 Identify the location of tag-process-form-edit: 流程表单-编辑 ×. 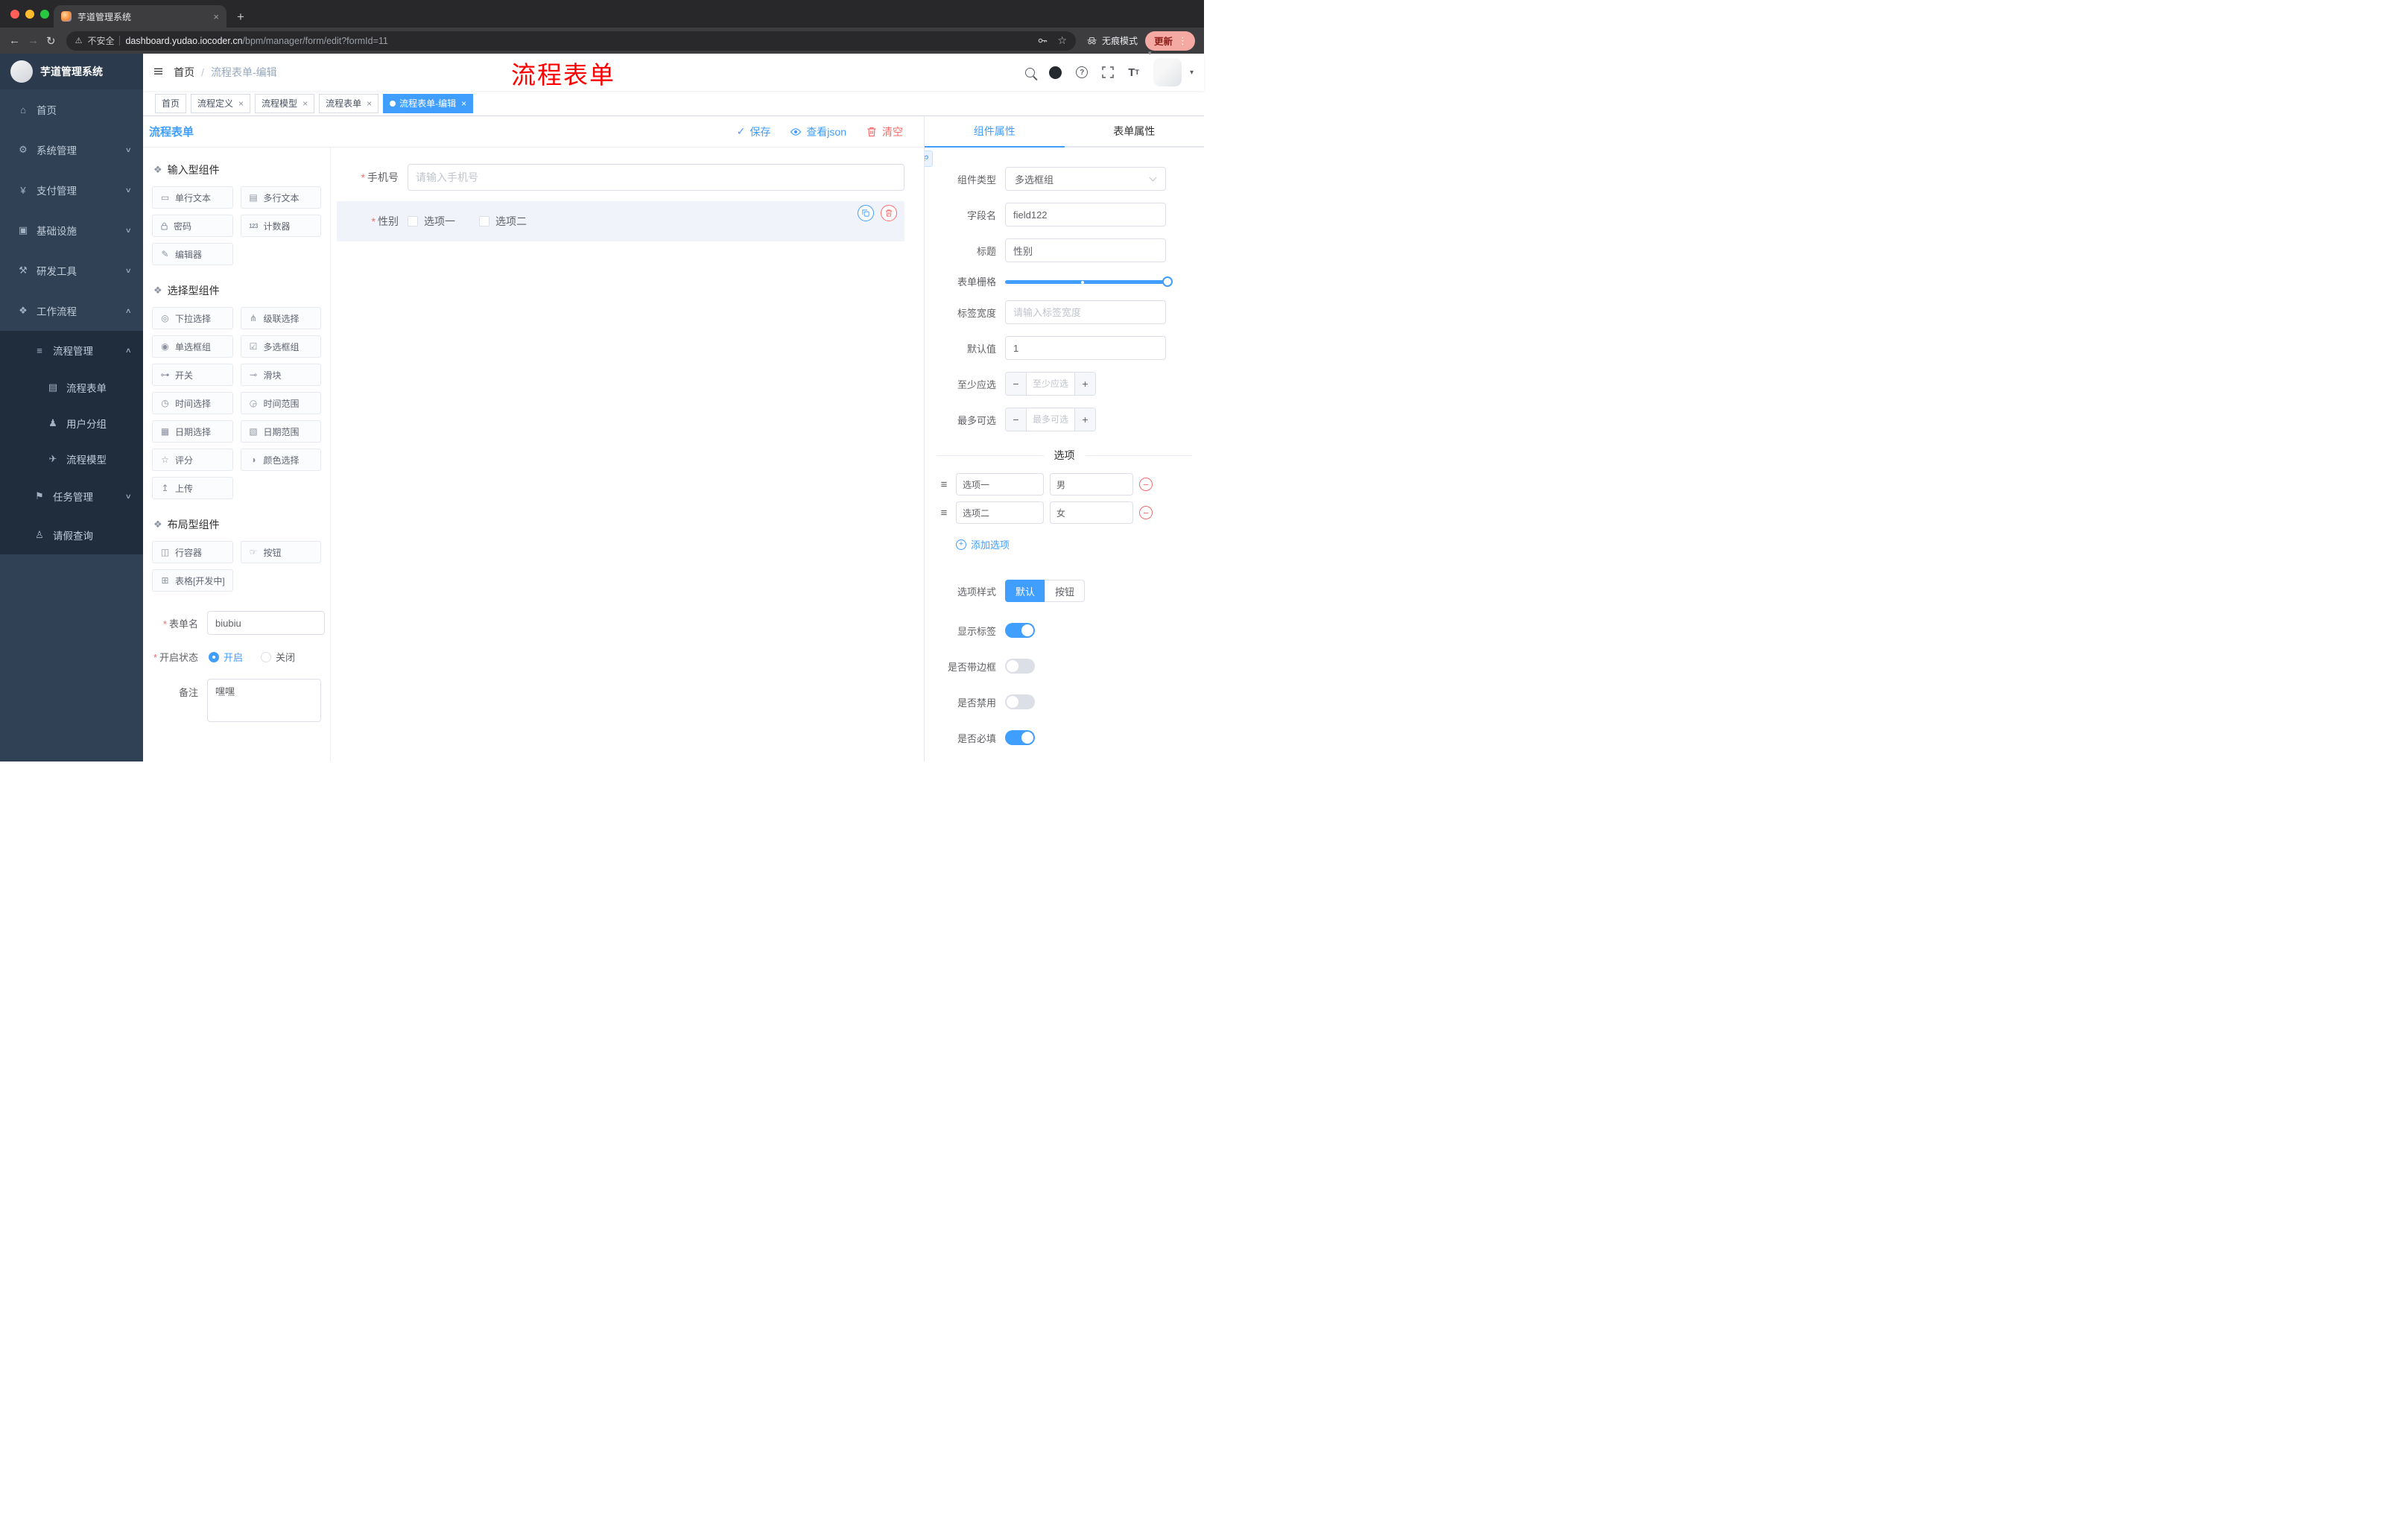
(428, 103).